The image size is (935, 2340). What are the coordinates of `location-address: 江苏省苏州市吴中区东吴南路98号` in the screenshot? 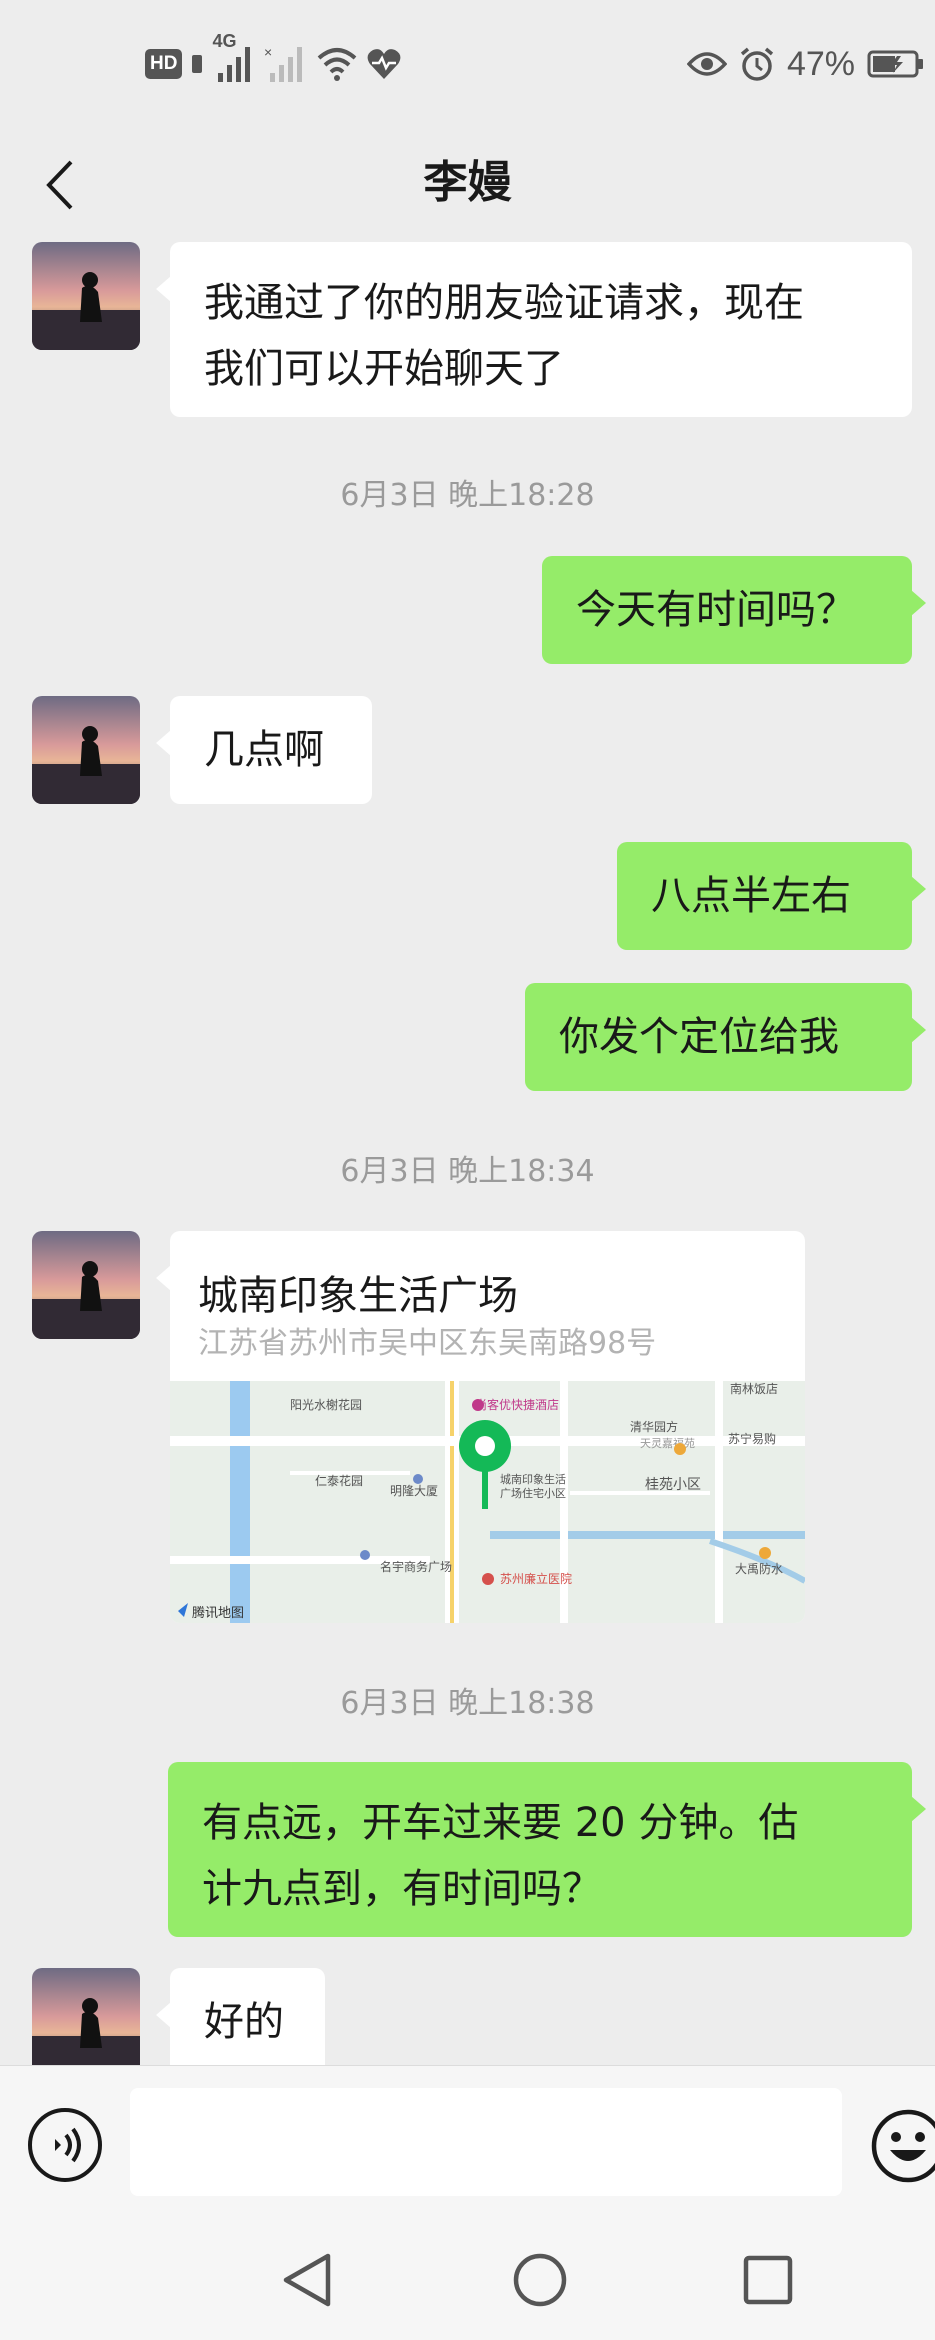 It's located at (427, 1343).